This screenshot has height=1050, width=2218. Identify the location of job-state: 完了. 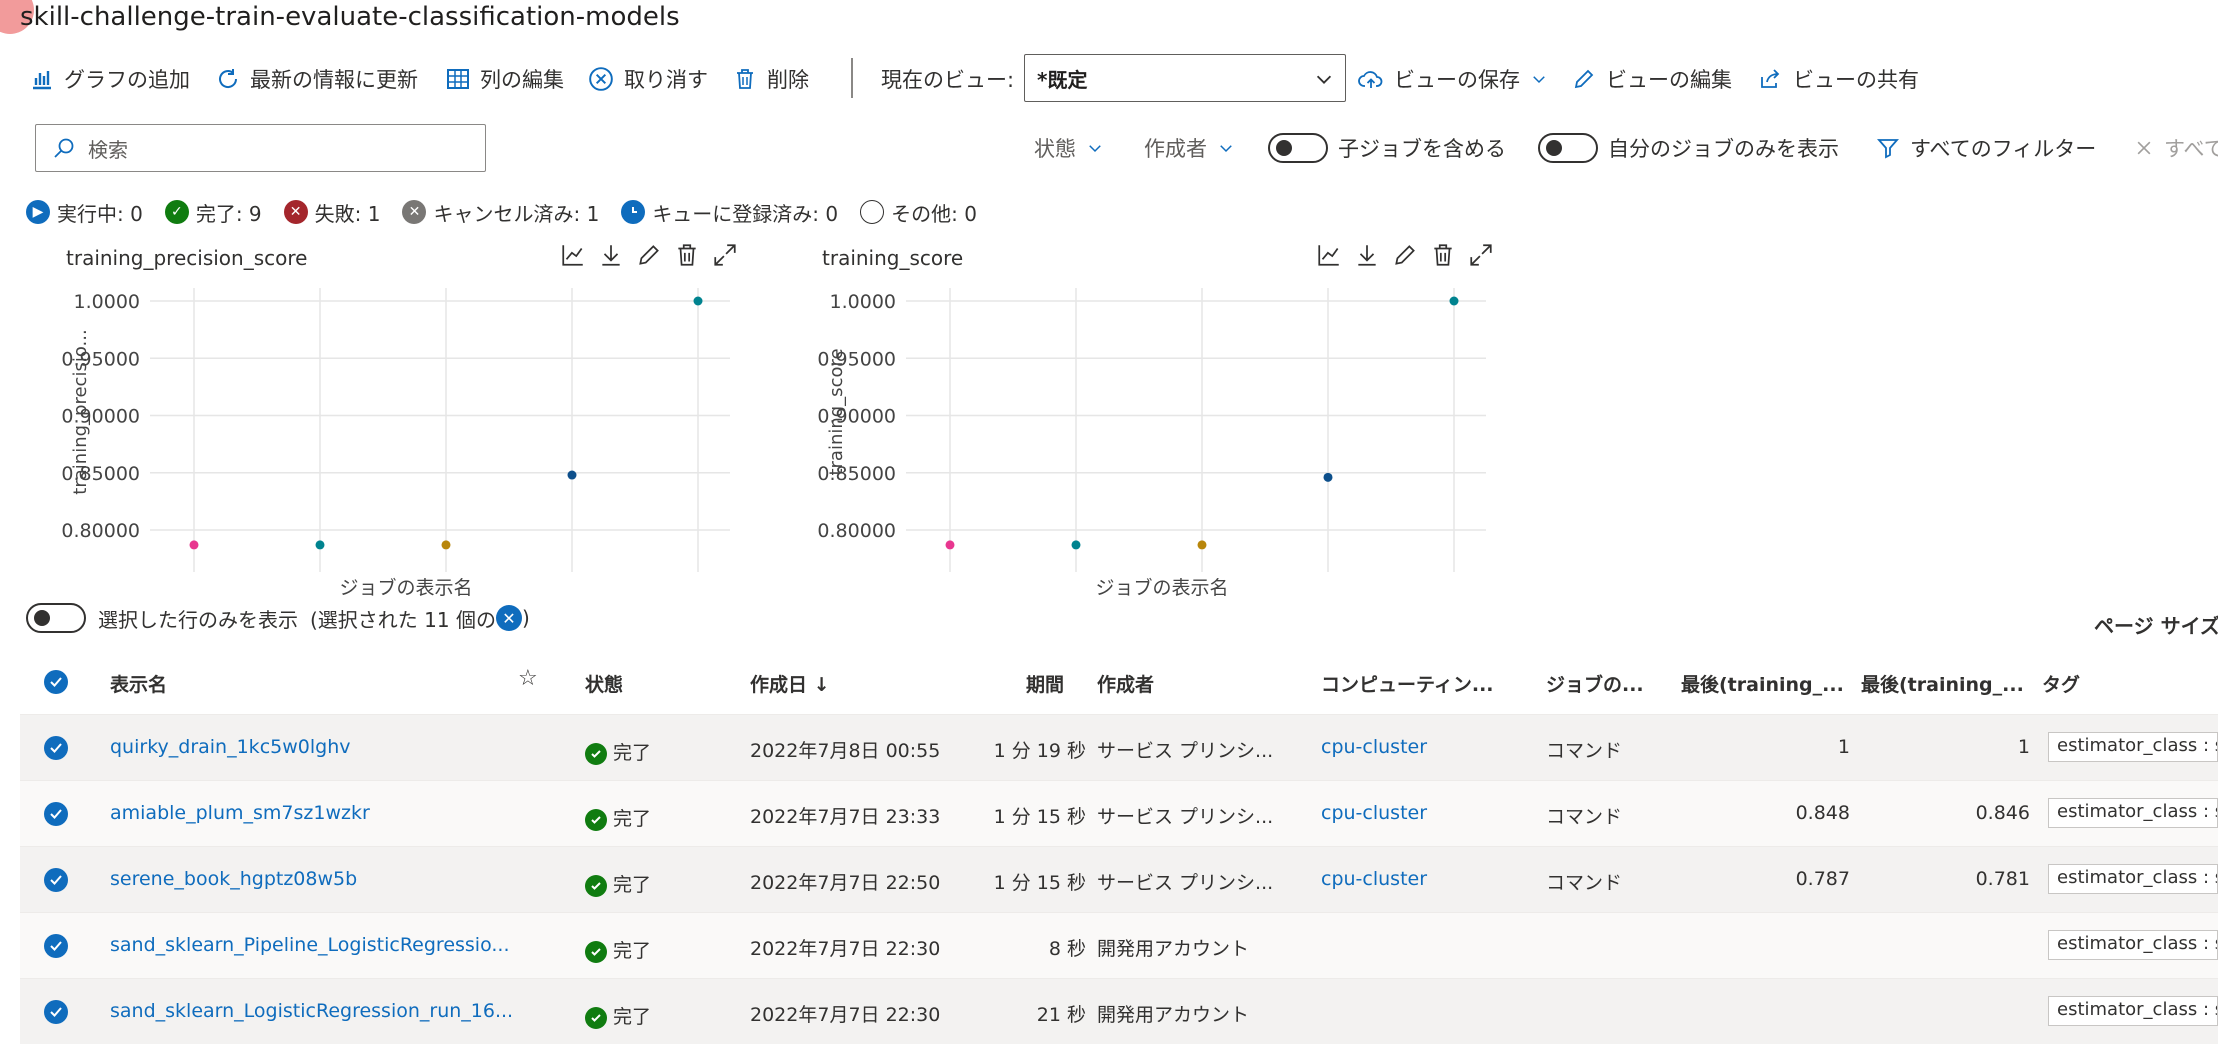
(618, 883).